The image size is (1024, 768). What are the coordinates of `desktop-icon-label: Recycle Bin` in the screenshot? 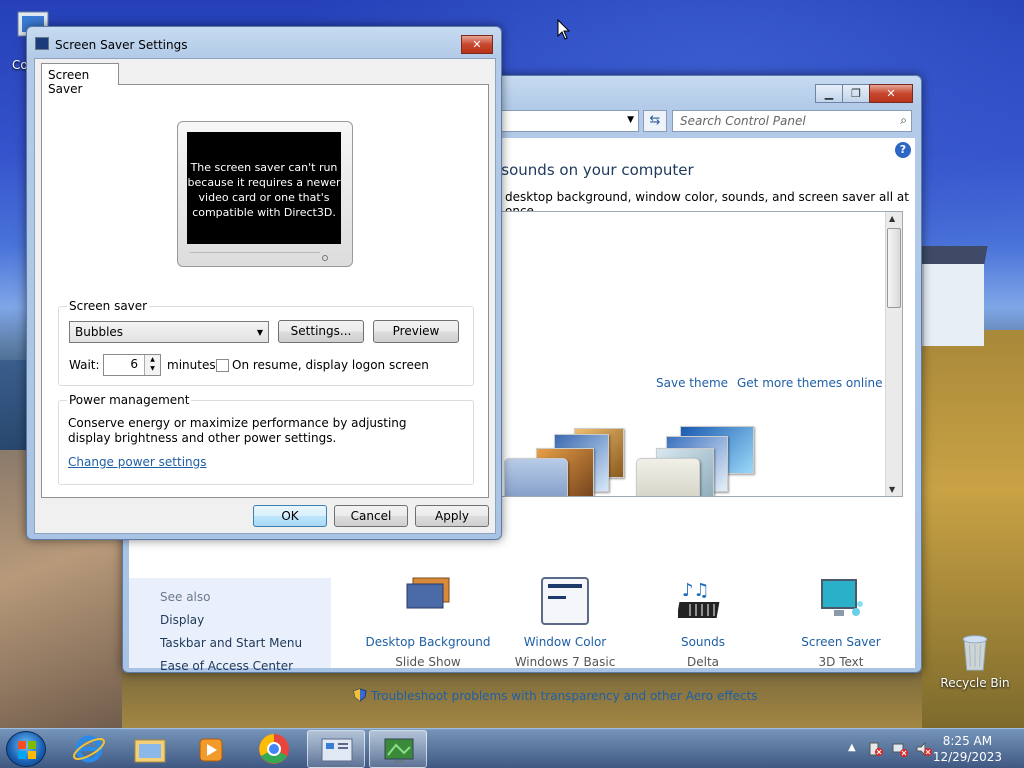 It's located at (975, 683).